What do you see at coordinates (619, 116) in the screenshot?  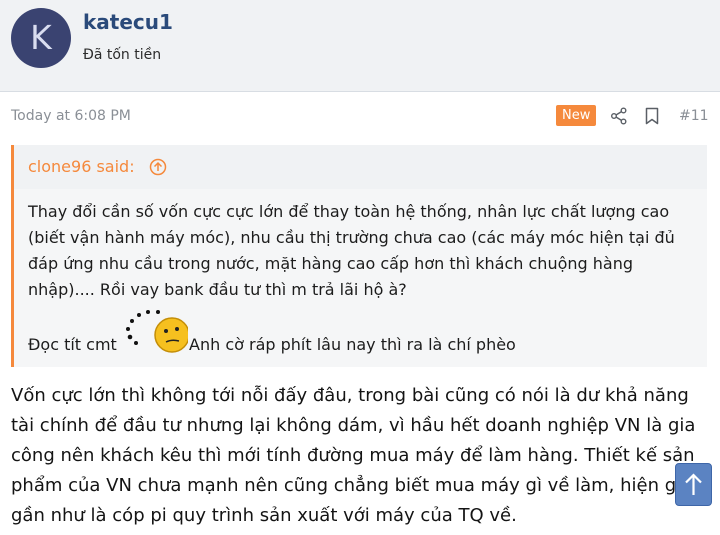 I see `share-icon` at bounding box center [619, 116].